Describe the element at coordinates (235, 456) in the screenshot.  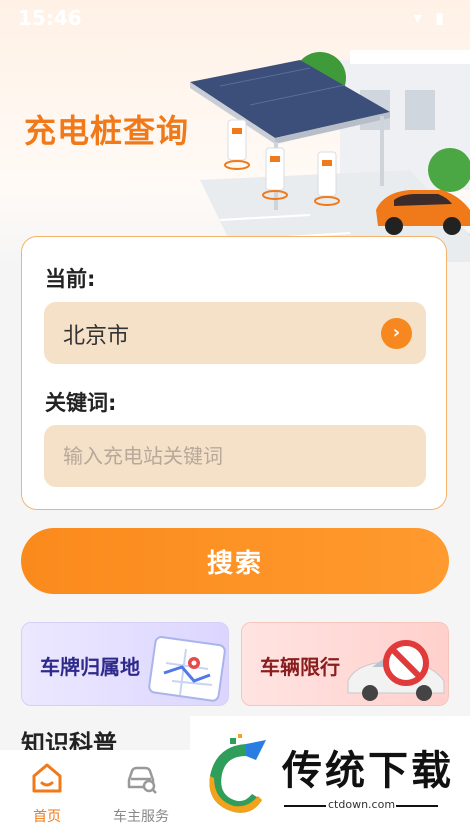
I see `keyword-input` at that location.